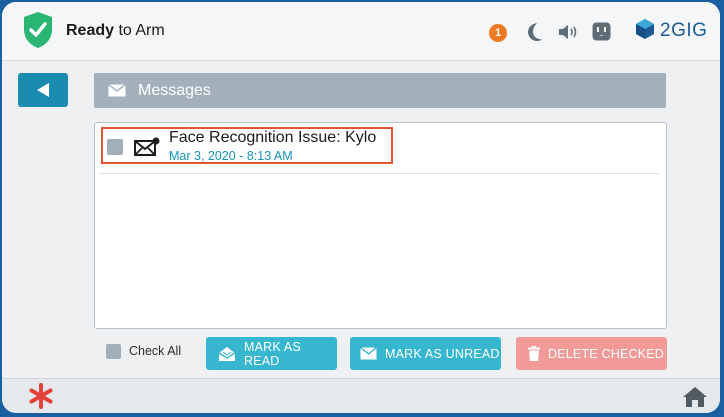 The image size is (724, 417). I want to click on status-rest: to Arm, so click(139, 30).